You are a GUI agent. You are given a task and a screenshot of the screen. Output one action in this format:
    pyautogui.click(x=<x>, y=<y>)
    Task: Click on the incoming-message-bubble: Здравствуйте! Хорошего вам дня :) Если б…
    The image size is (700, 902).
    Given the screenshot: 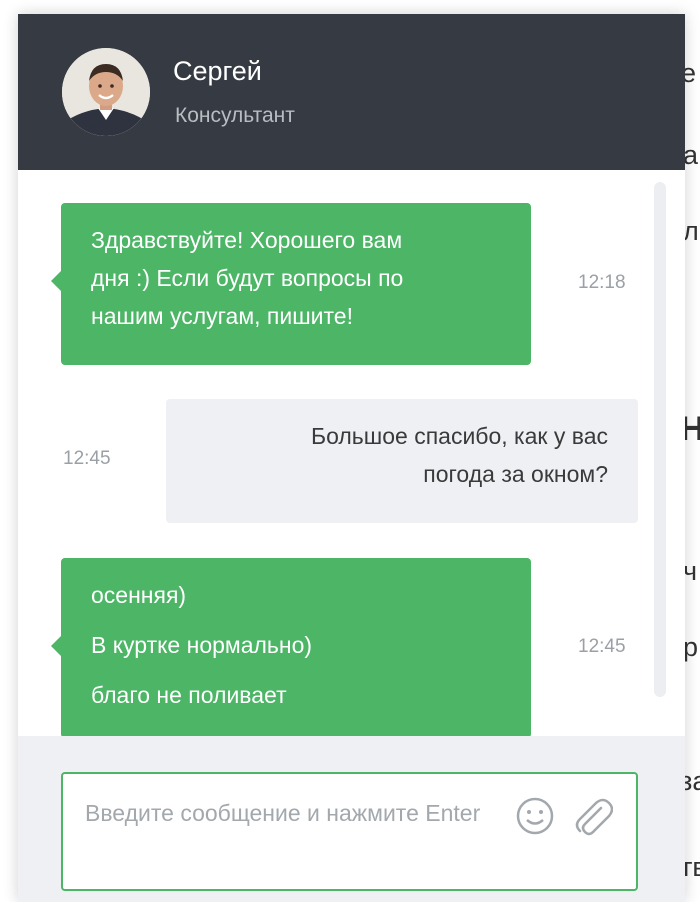 What is the action you would take?
    pyautogui.click(x=291, y=284)
    